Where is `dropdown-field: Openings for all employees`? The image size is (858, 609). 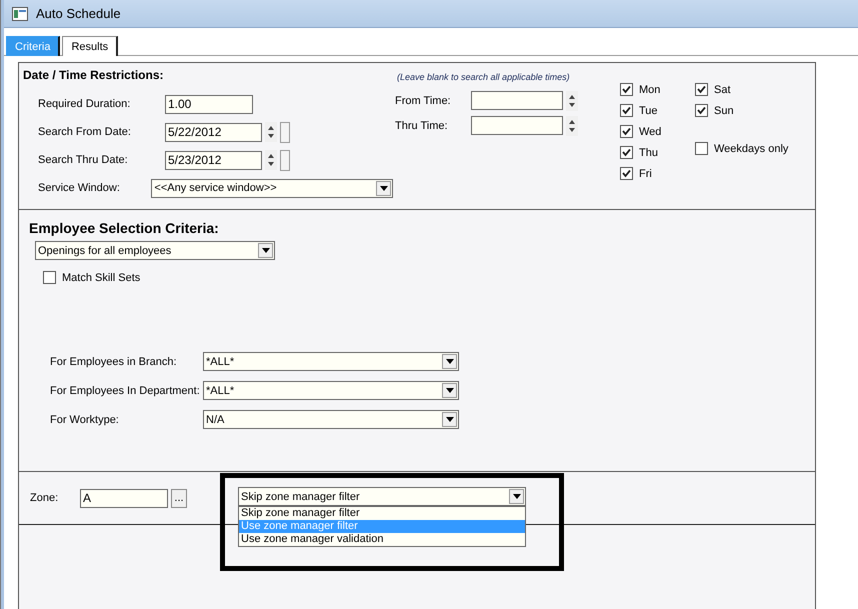 dropdown-field: Openings for all employees is located at coordinates (155, 250).